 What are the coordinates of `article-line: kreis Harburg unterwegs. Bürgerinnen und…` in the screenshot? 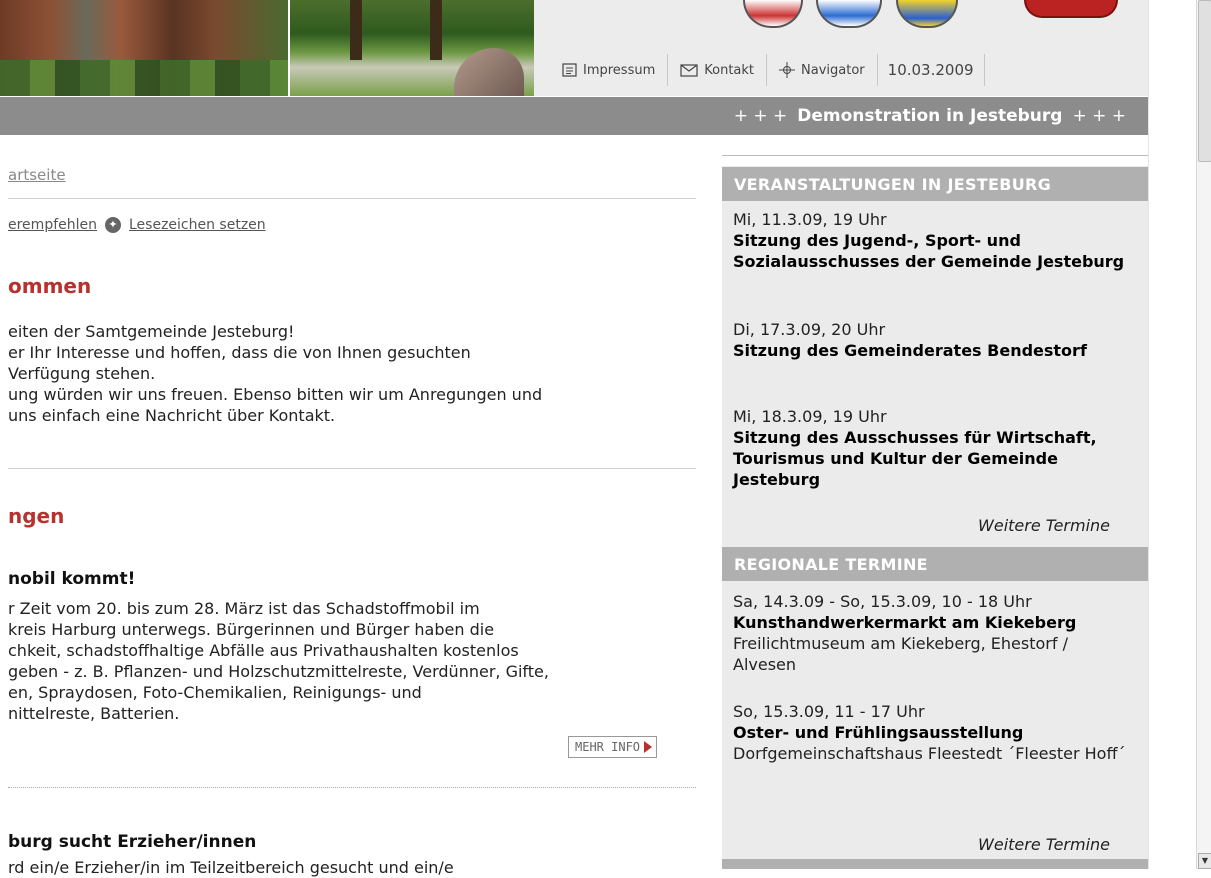 It's located at (251, 629).